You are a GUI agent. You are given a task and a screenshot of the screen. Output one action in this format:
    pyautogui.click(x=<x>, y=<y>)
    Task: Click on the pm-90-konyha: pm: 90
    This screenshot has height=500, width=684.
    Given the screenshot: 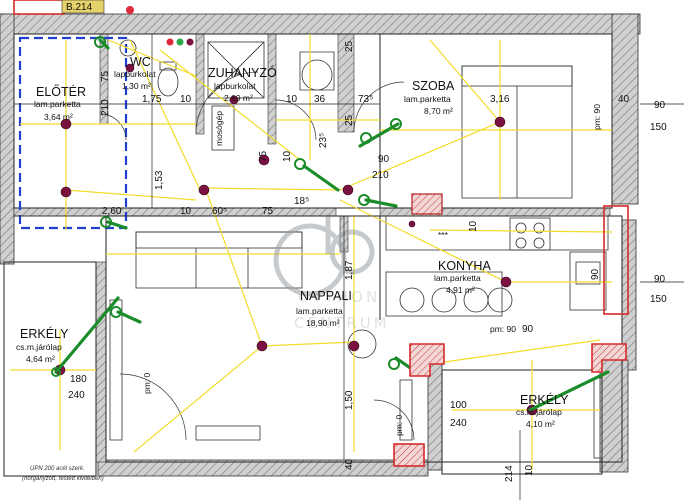 What is the action you would take?
    pyautogui.click(x=503, y=329)
    